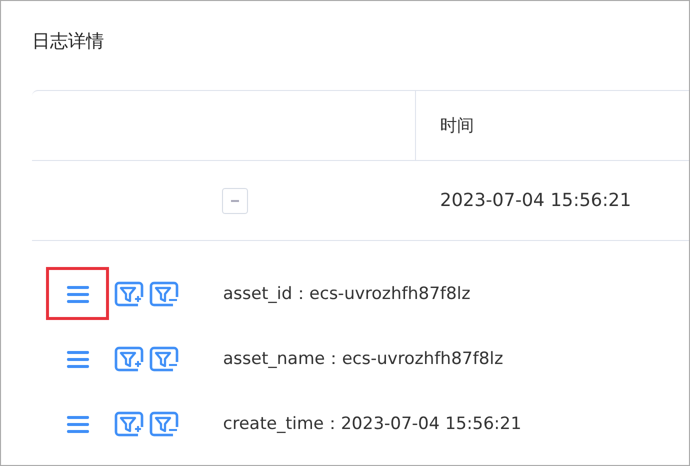 This screenshot has height=466, width=690. What do you see at coordinates (68, 42) in the screenshot?
I see `dialog-title: 日志详情` at bounding box center [68, 42].